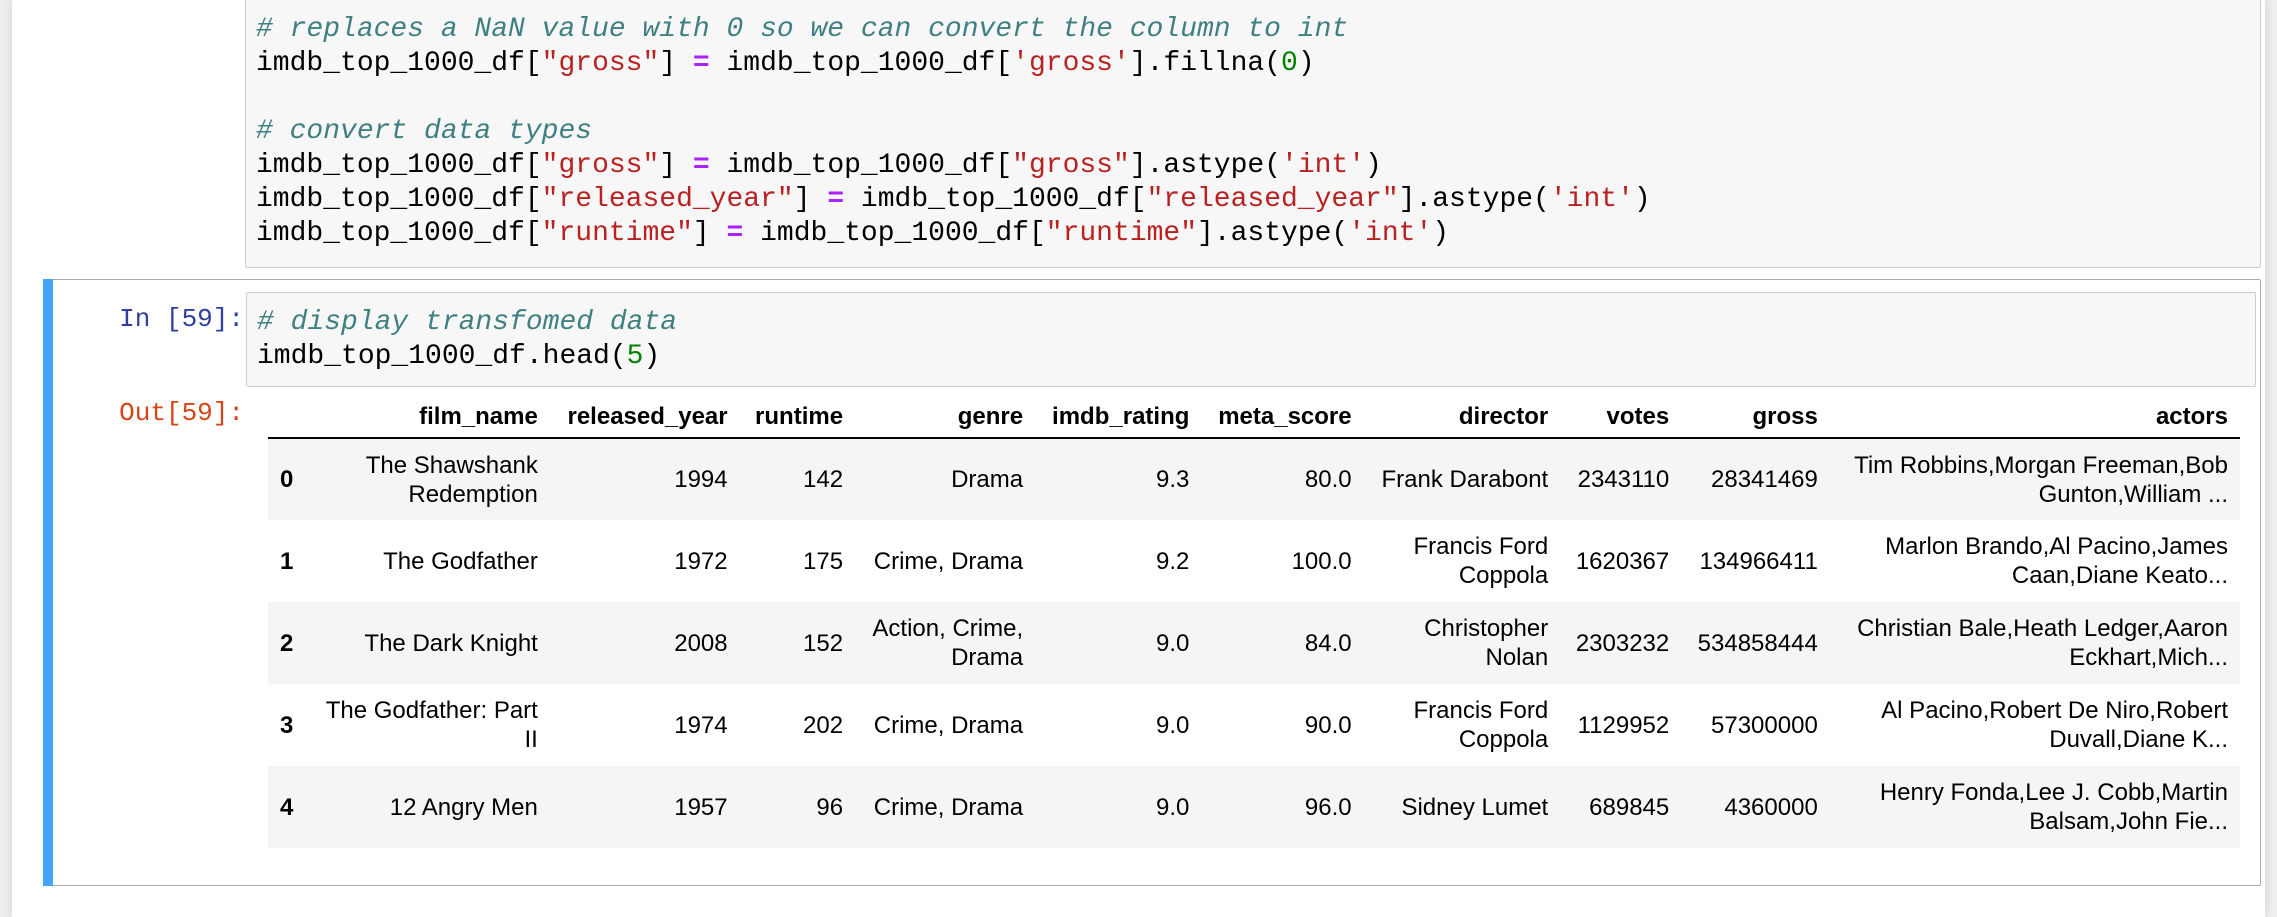 This screenshot has width=2277, height=917. I want to click on code-comment: # display transfomed data, so click(467, 322).